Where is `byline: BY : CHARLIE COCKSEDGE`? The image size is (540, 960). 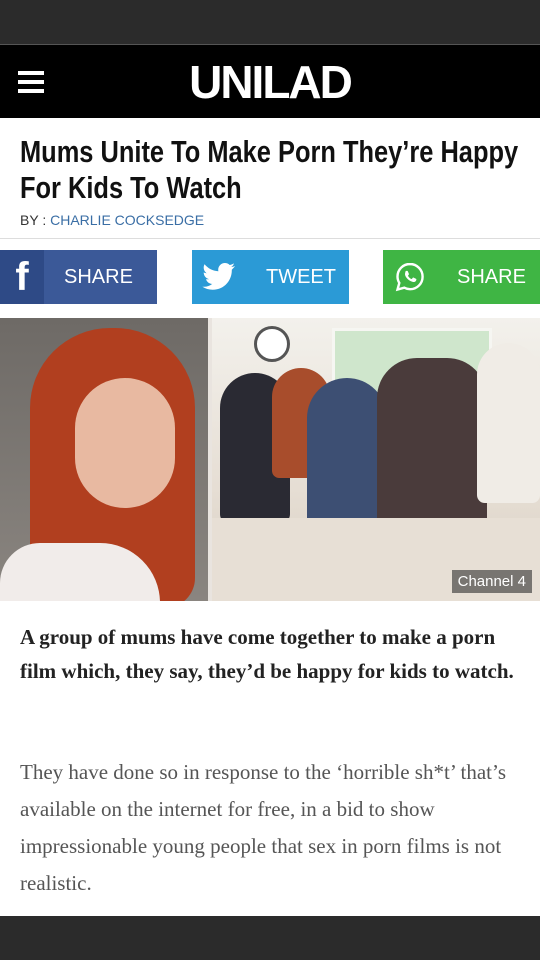 byline: BY : CHARLIE COCKSEDGE is located at coordinates (112, 220).